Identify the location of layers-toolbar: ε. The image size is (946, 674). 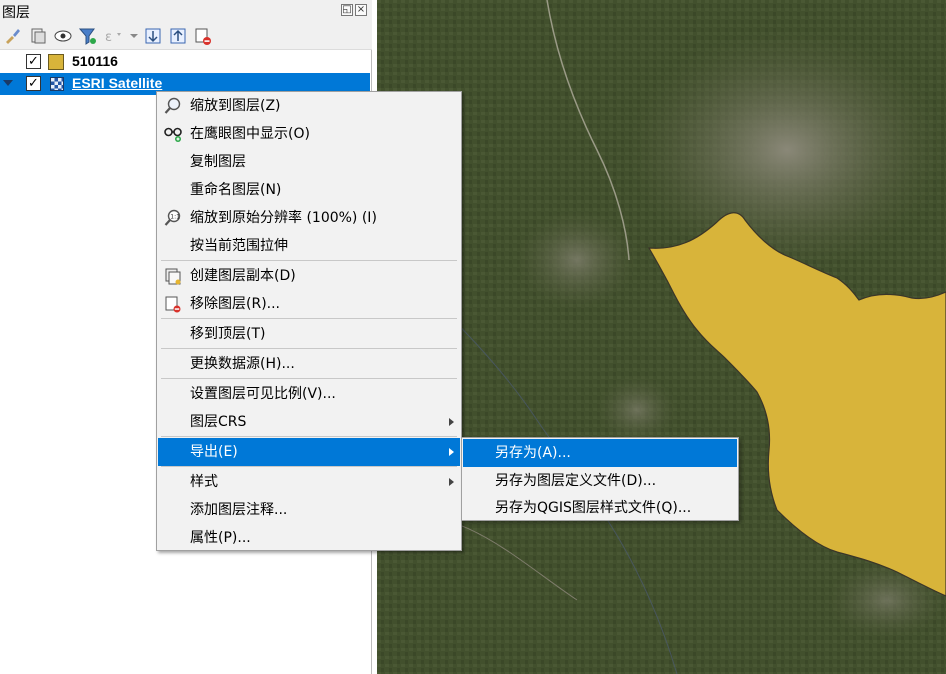
(186, 36).